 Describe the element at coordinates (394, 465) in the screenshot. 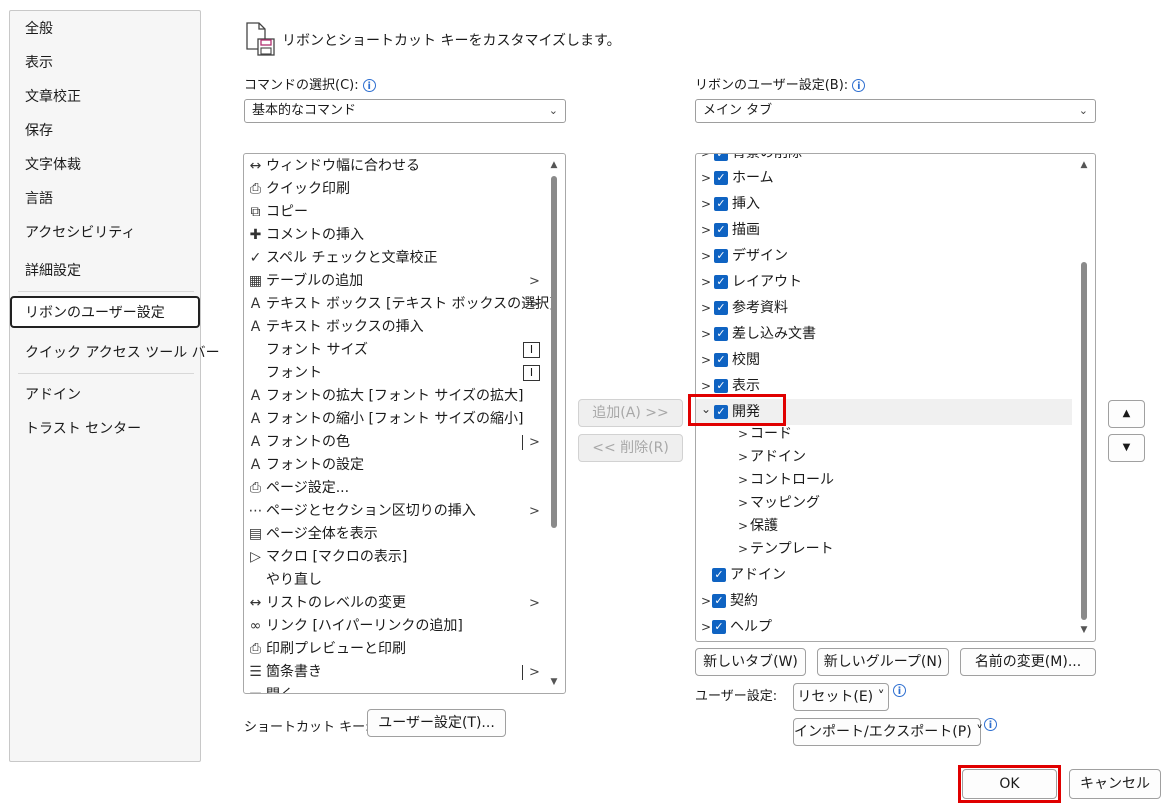

I see `command-item: A フォントの設定` at that location.